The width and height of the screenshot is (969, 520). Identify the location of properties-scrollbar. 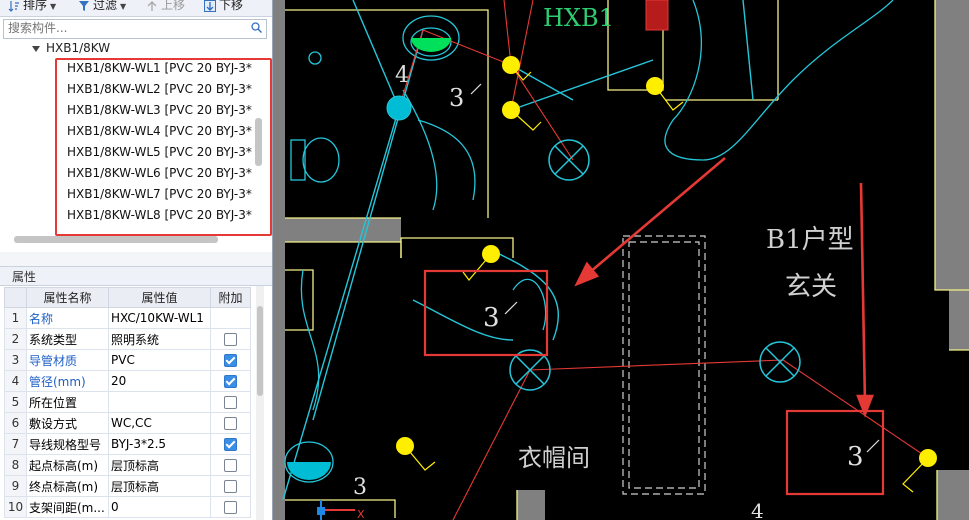
(260, 403).